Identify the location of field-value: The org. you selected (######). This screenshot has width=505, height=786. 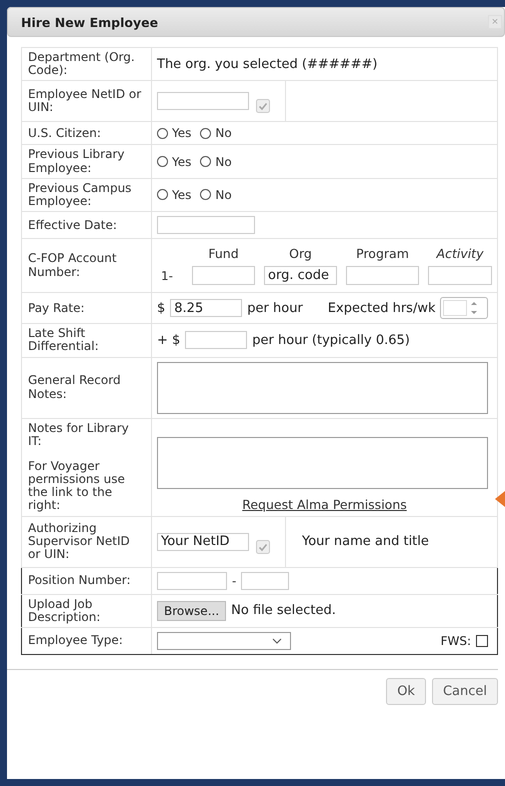
(267, 64).